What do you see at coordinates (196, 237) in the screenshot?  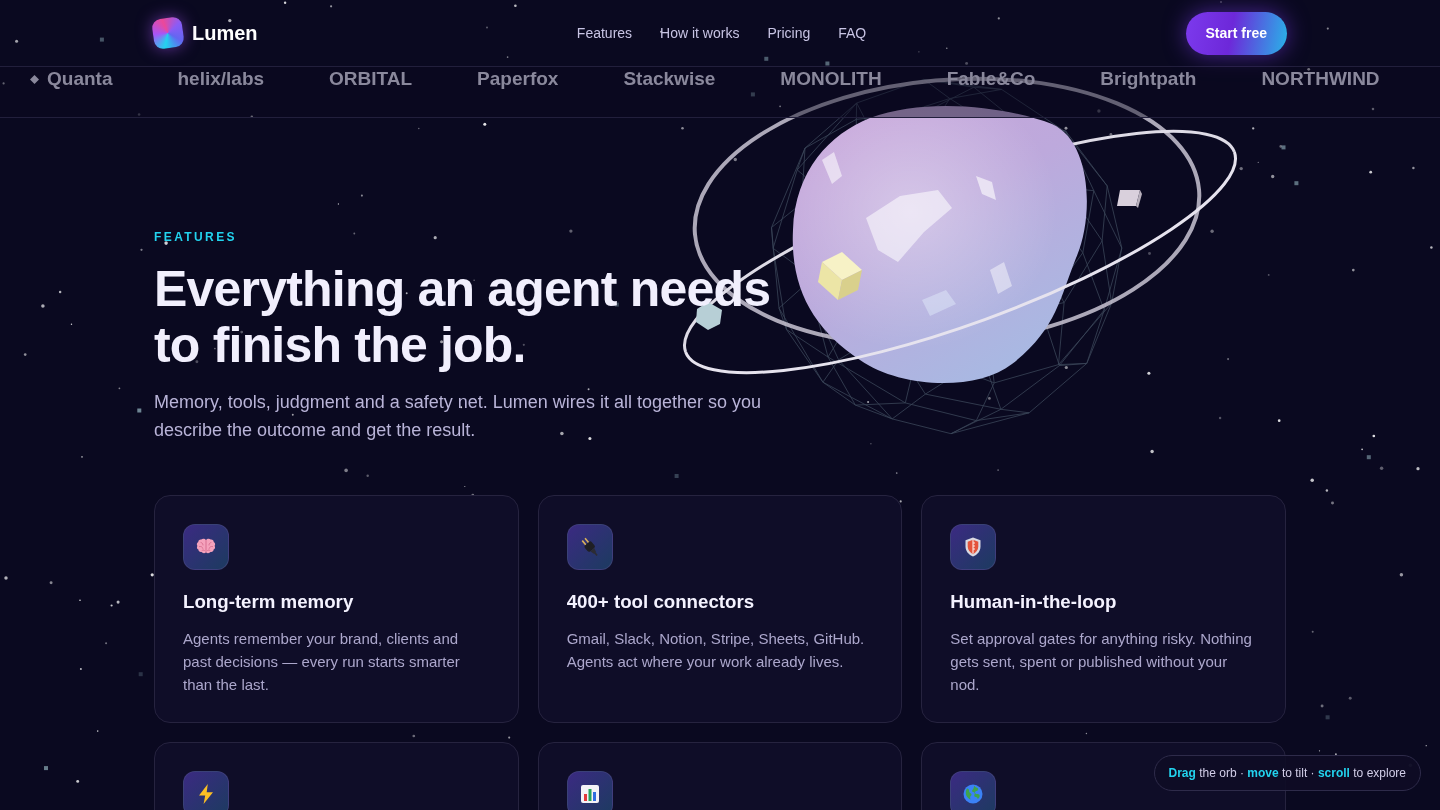 I see `section-eyebrow: FEATURES` at bounding box center [196, 237].